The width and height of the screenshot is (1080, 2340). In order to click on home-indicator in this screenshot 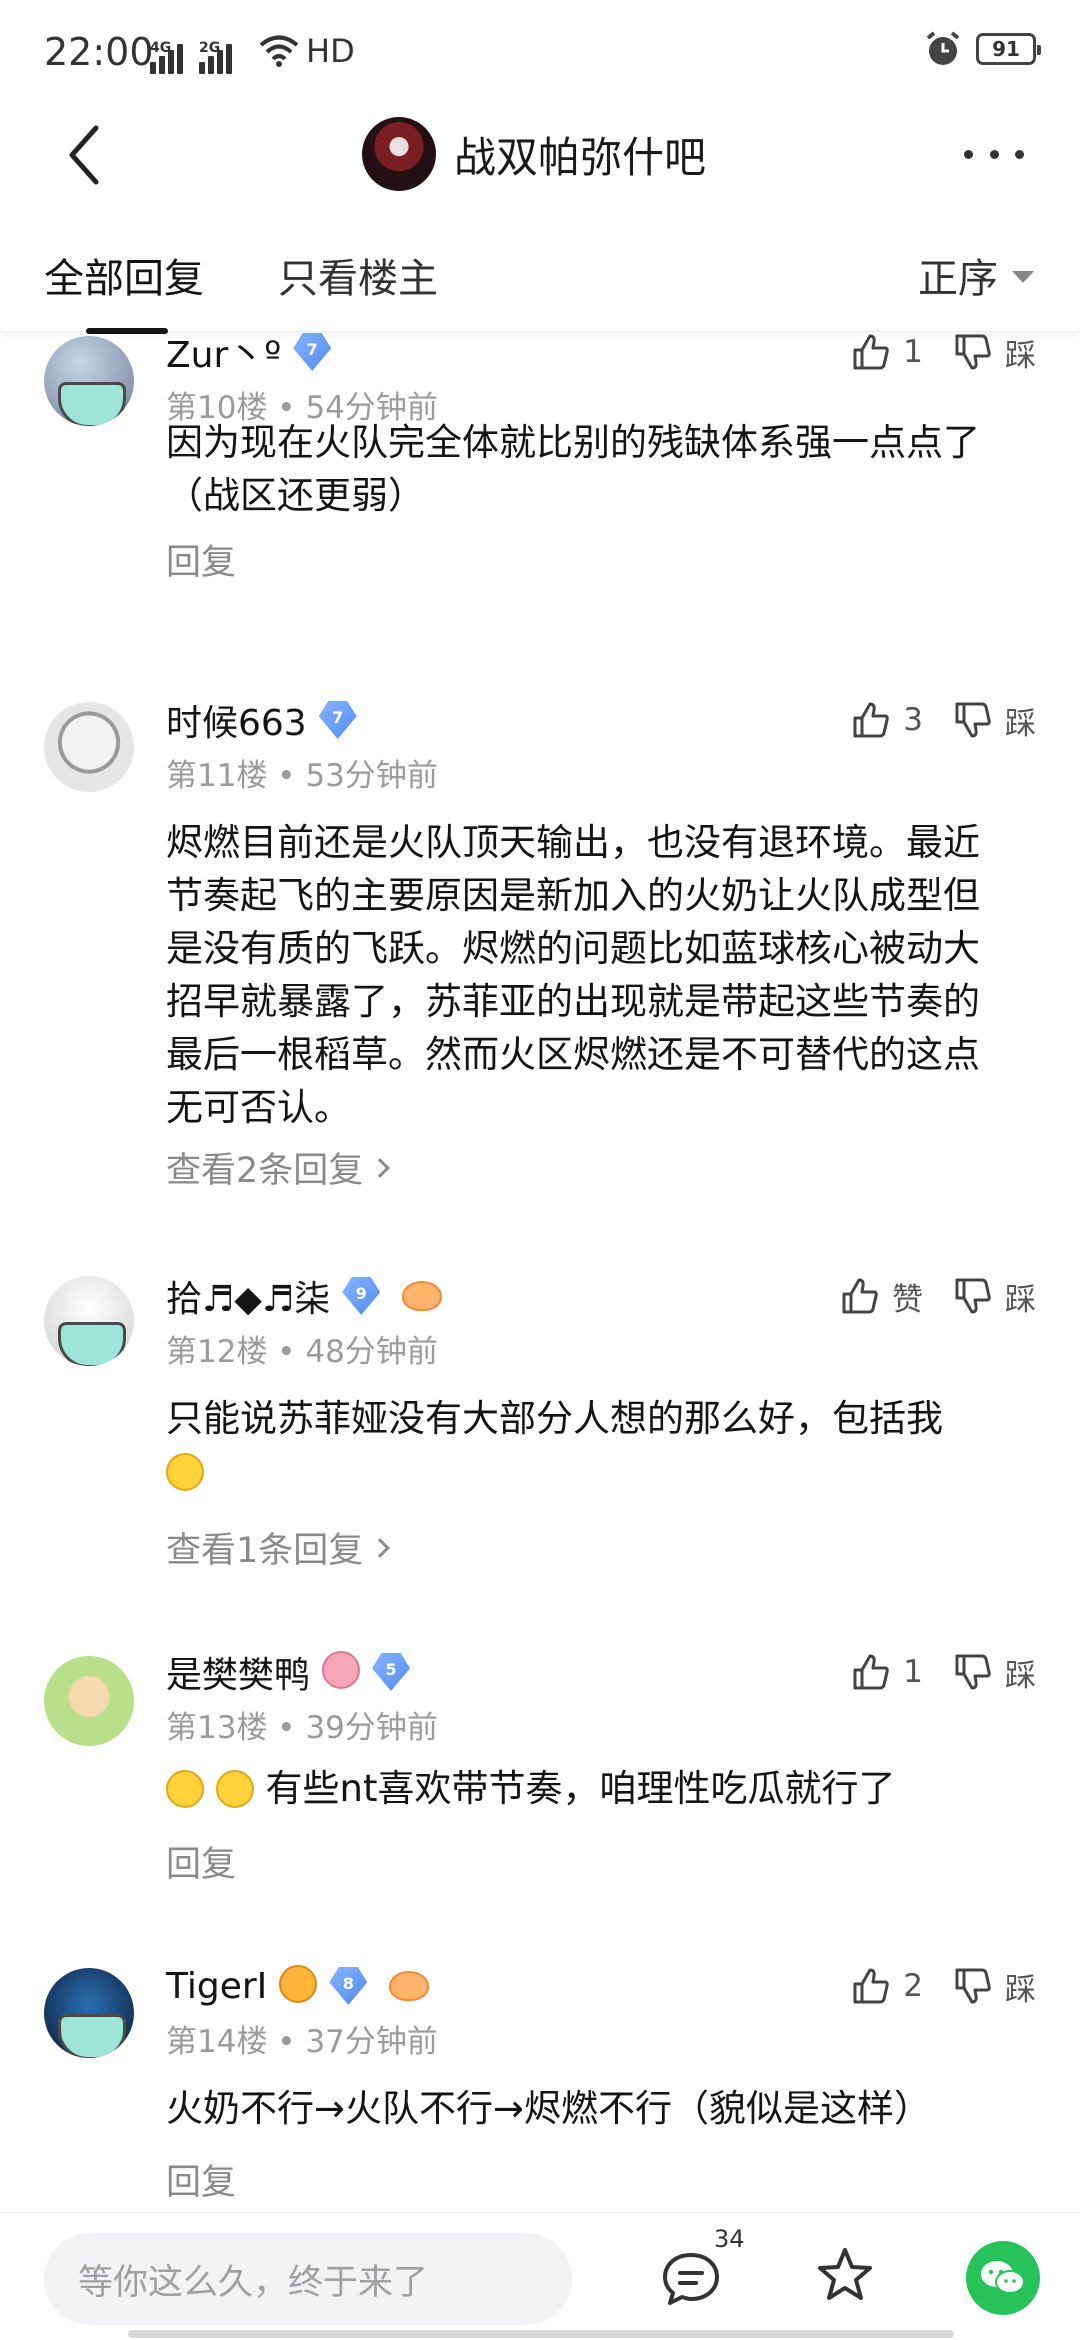, I will do `click(541, 2334)`.